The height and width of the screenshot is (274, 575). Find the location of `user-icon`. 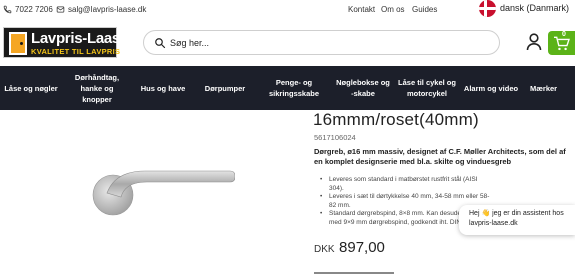

user-icon is located at coordinates (534, 42).